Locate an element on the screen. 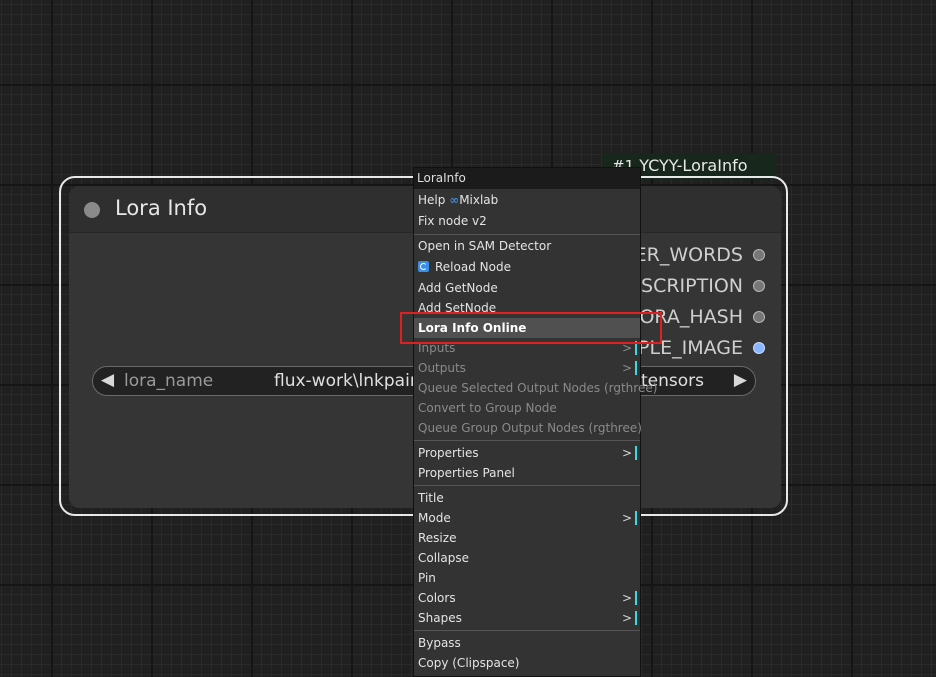 The height and width of the screenshot is (677, 936). menu-item-fix-node: Fix node v2 is located at coordinates (527, 221).